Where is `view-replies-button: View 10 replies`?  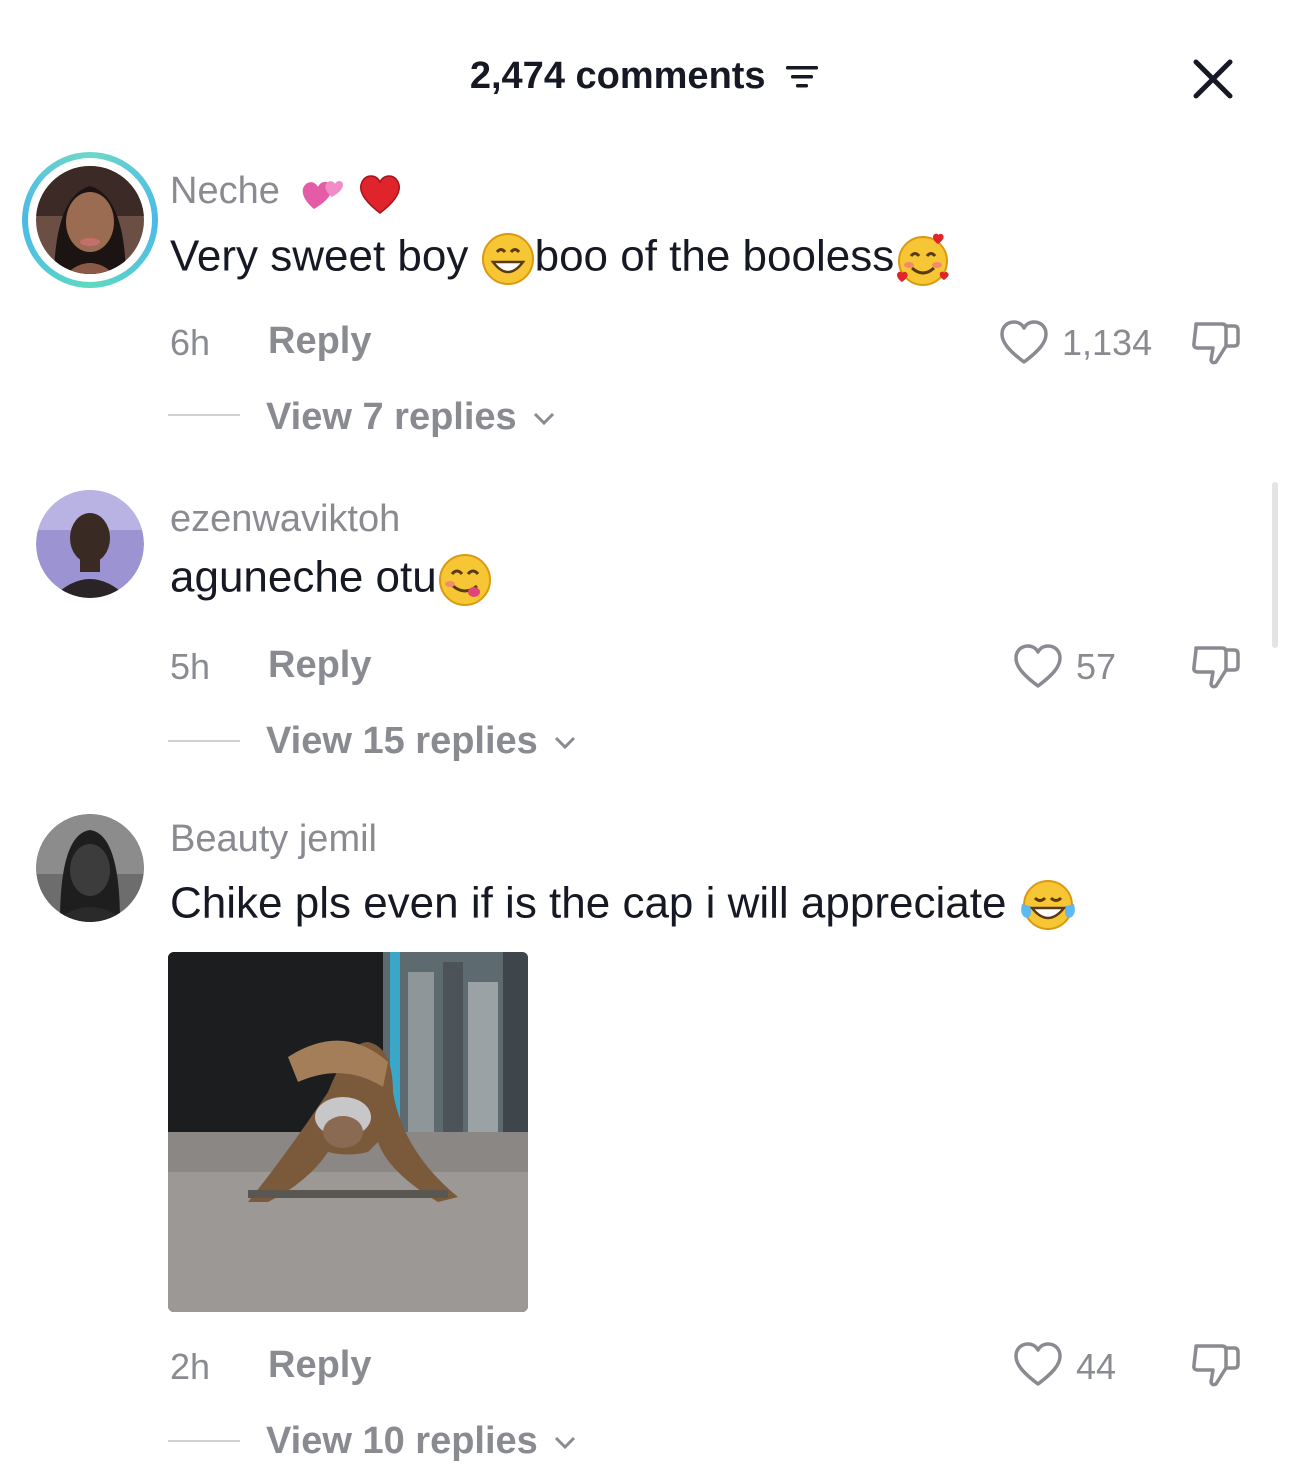
view-replies-button: View 10 replies is located at coordinates (422, 1441).